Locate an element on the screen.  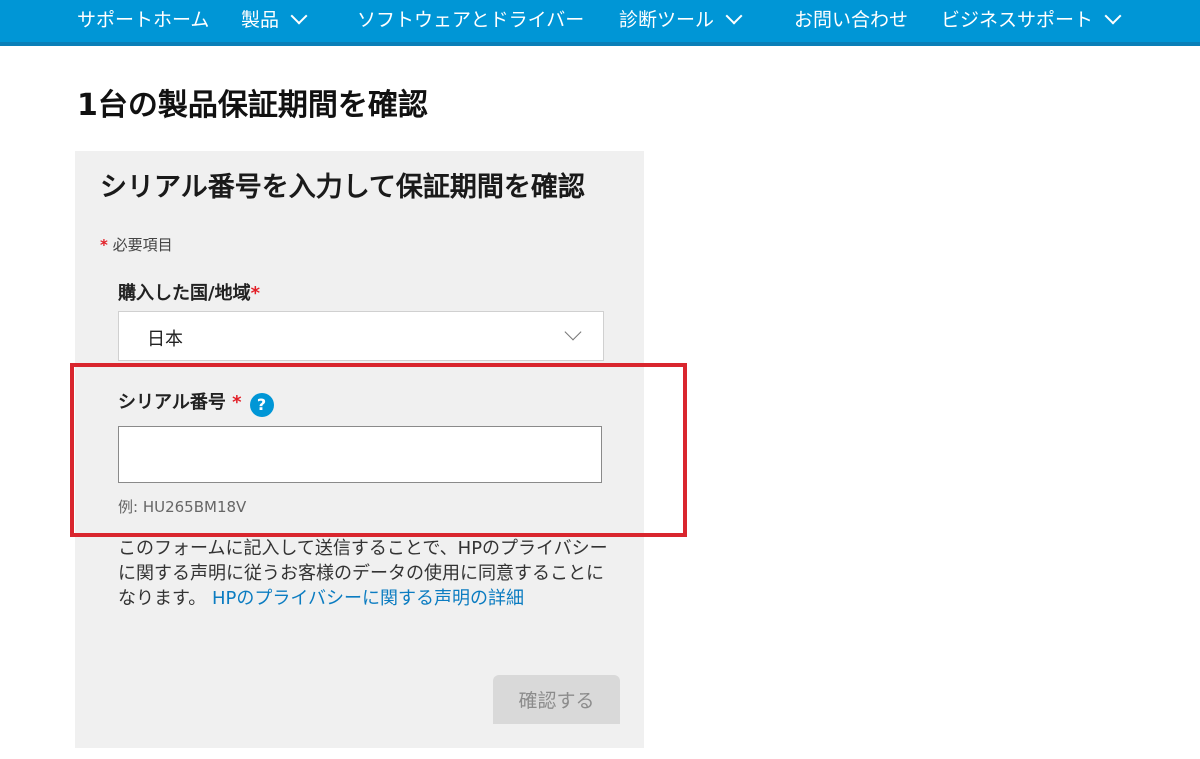
country-label: 購入した国/地域* is located at coordinates (189, 292).